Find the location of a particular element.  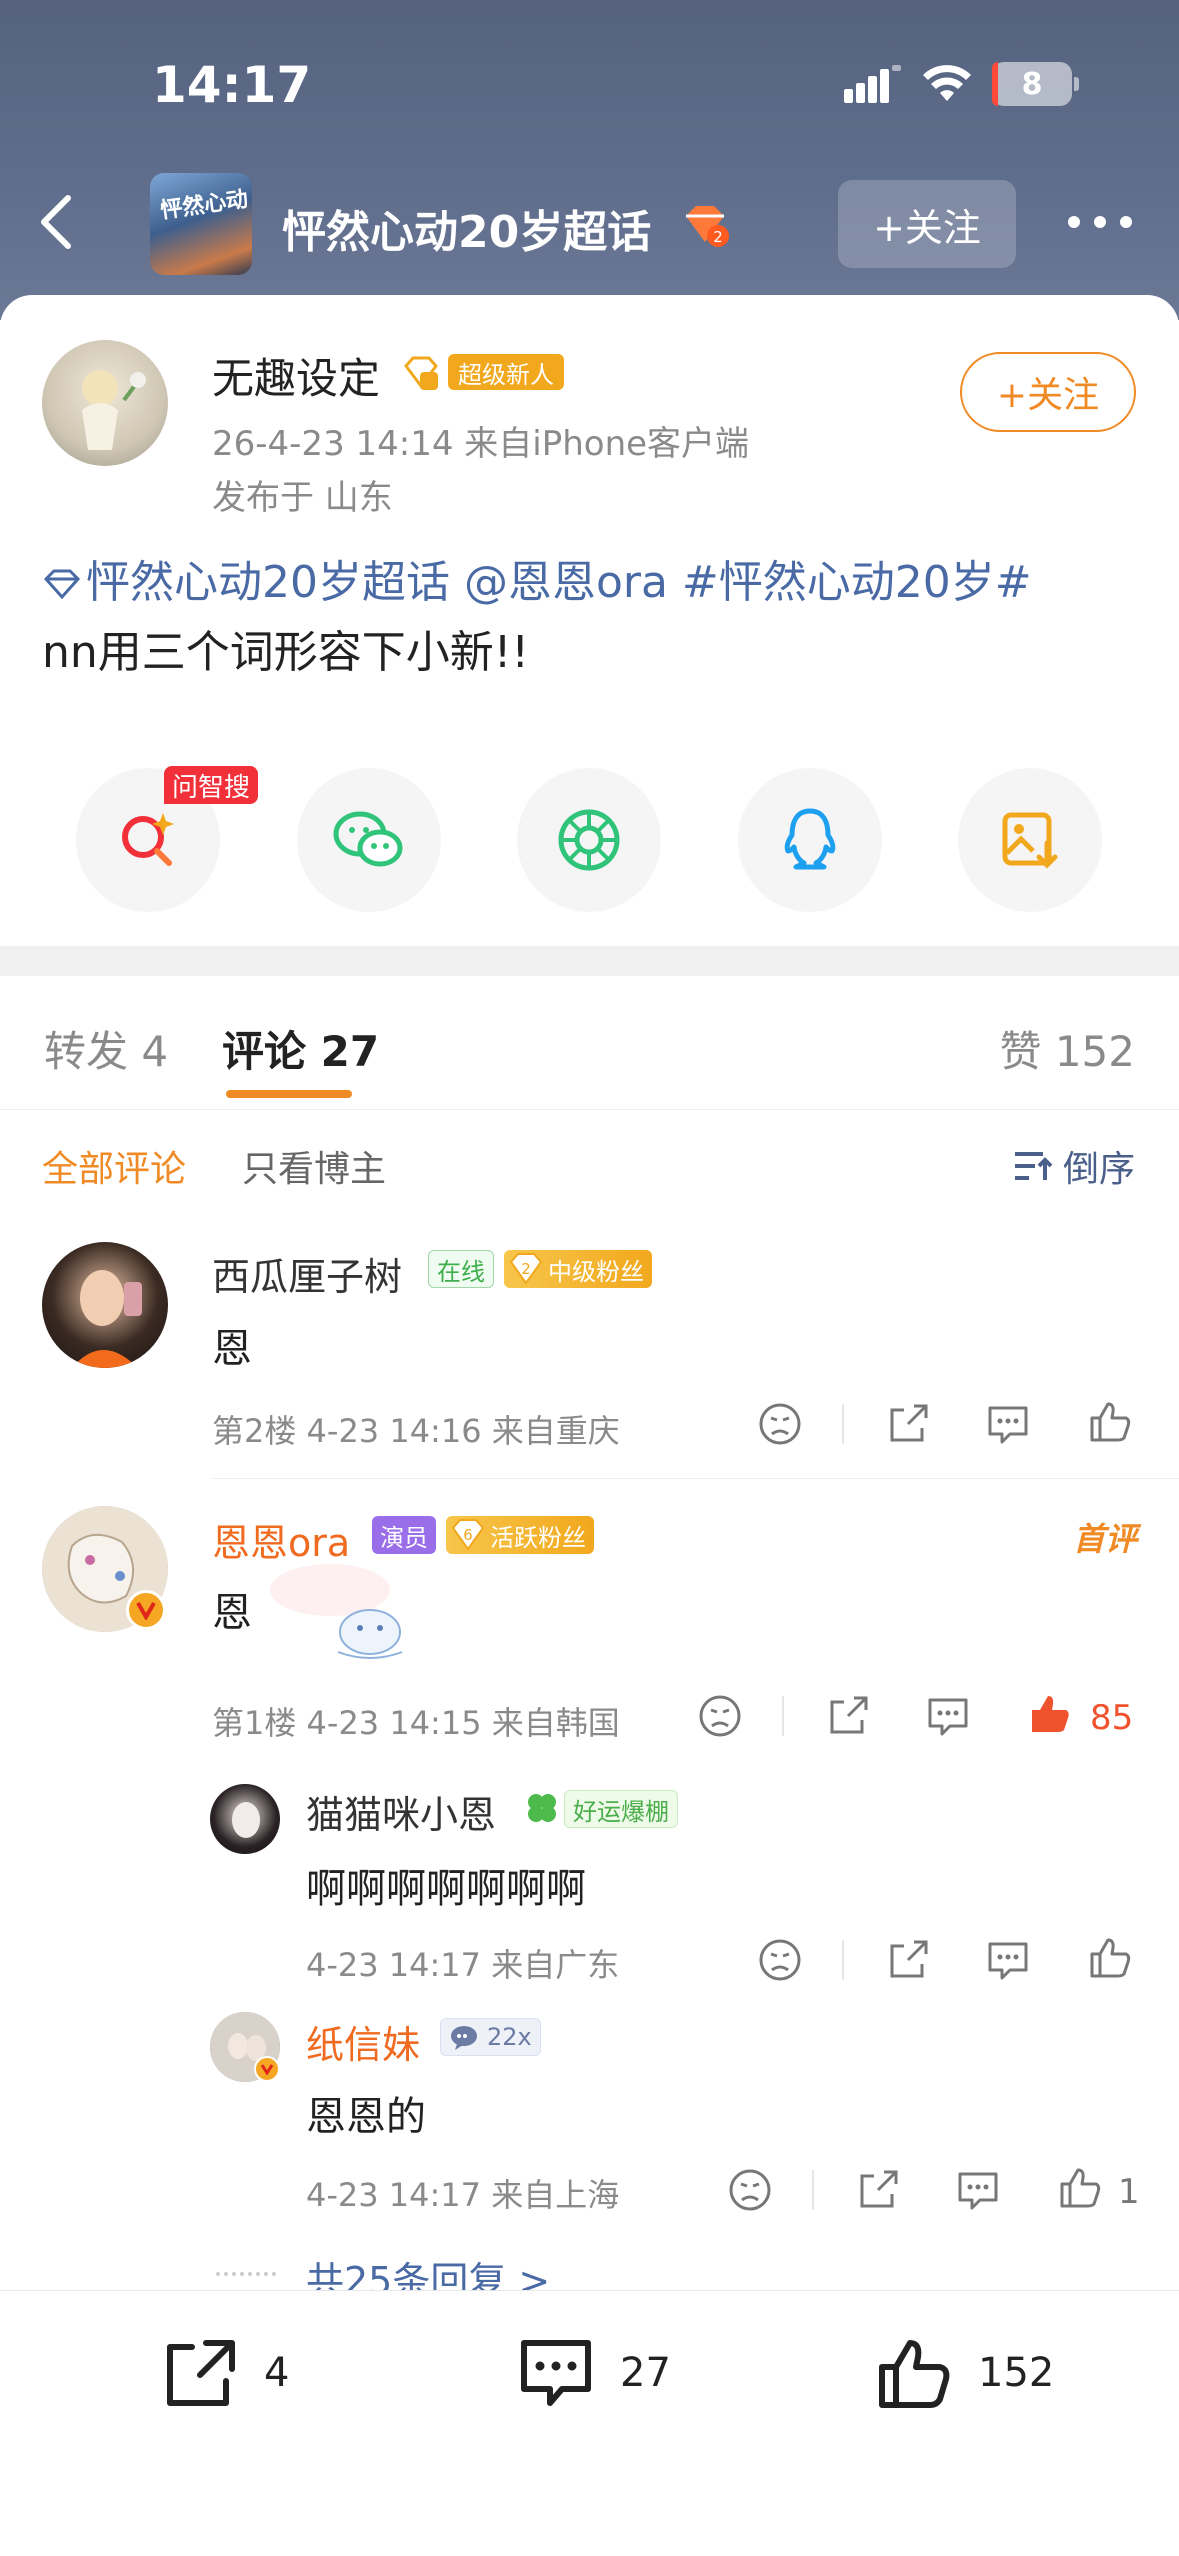

liked-icon is located at coordinates (1050, 1714).